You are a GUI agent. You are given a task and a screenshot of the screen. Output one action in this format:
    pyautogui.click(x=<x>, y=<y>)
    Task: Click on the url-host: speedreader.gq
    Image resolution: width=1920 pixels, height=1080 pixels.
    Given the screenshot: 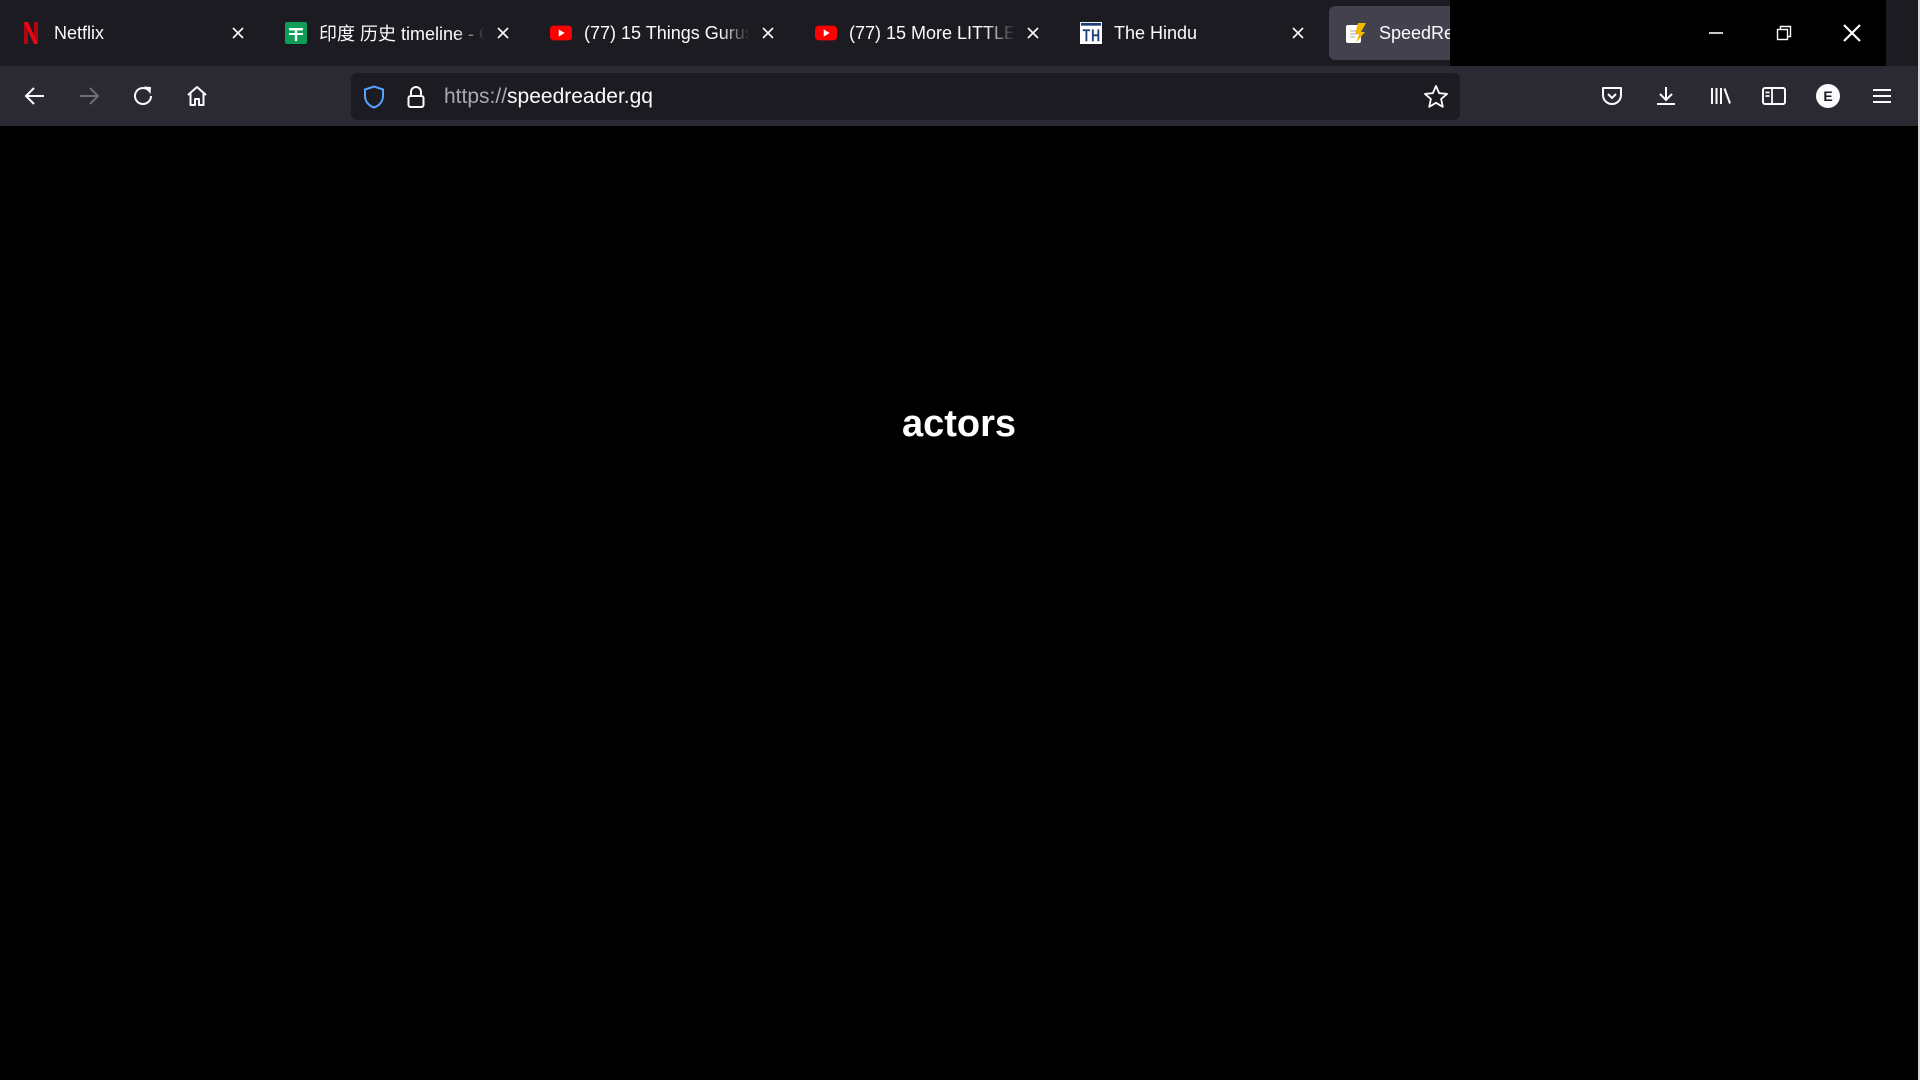 What is the action you would take?
    pyautogui.click(x=580, y=96)
    